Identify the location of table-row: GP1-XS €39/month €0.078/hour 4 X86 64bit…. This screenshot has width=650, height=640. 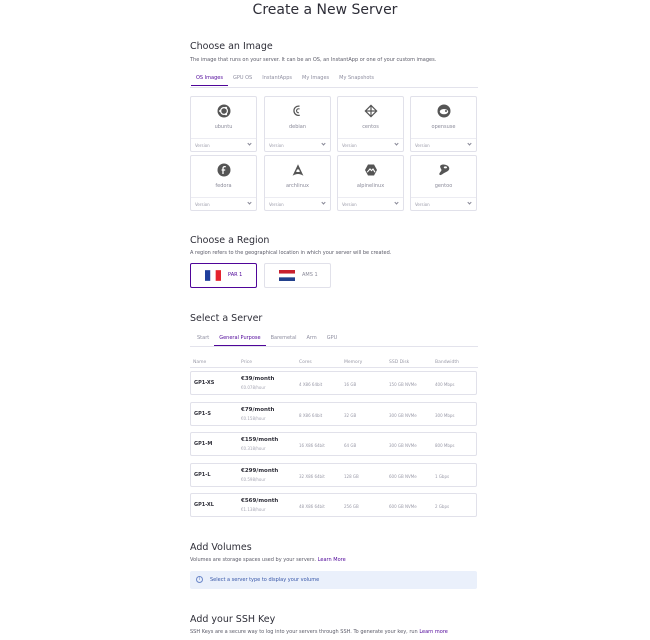
(333, 383).